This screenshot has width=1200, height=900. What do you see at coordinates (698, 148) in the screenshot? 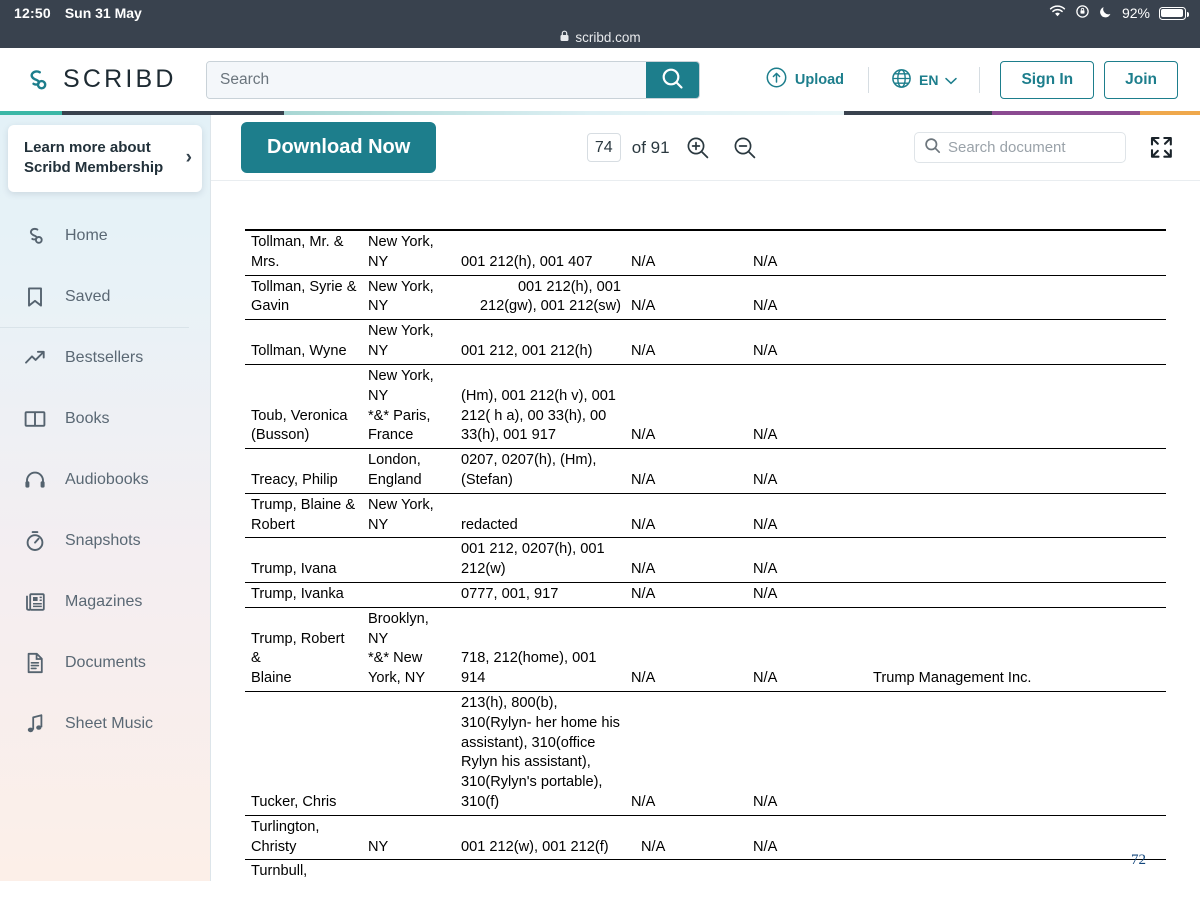
I see `zoom-in-button` at bounding box center [698, 148].